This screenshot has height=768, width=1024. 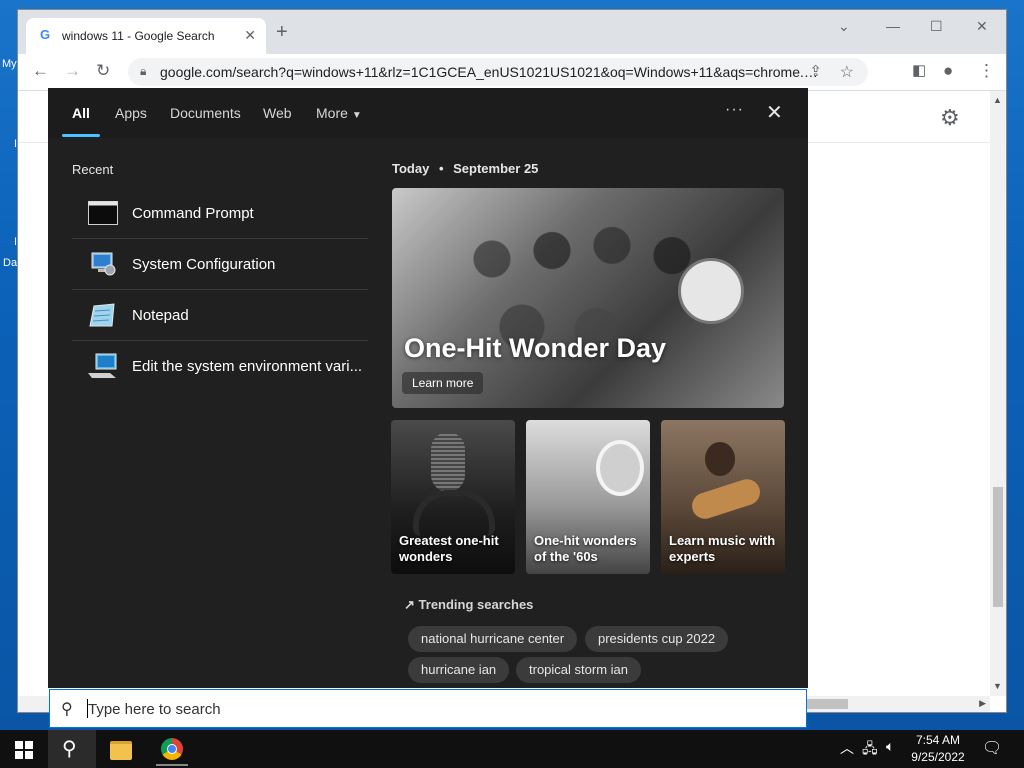 What do you see at coordinates (535, 348) in the screenshot?
I see `hero-title: One-Hit Wonder Day` at bounding box center [535, 348].